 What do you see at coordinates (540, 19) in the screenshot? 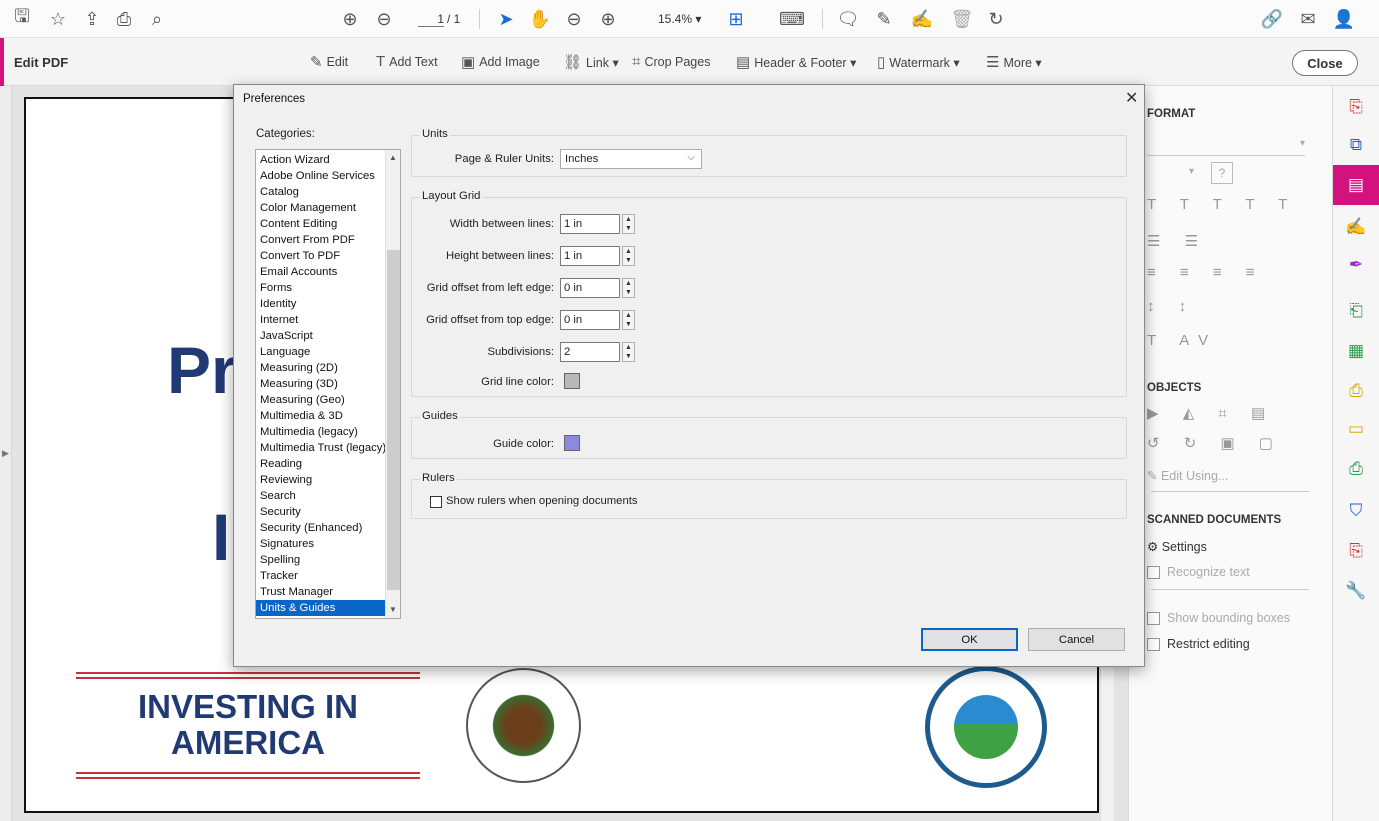
I see `hand-tool-icon: ✋` at bounding box center [540, 19].